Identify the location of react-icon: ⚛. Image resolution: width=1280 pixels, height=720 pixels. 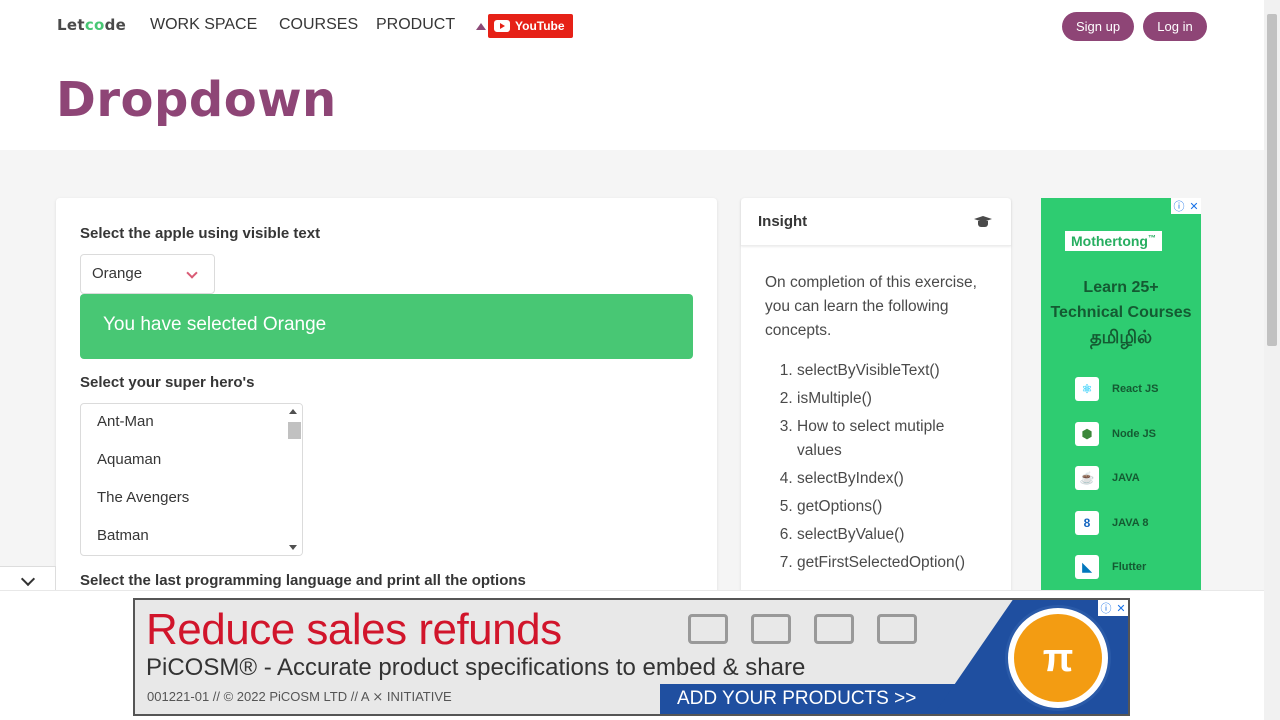
(1087, 389).